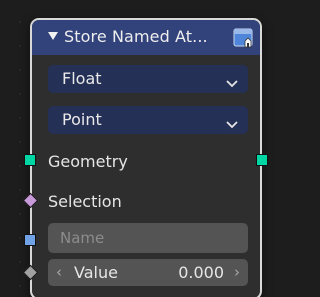 This screenshot has width=320, height=297. I want to click on increment-arrow-icon: ›, so click(237, 272).